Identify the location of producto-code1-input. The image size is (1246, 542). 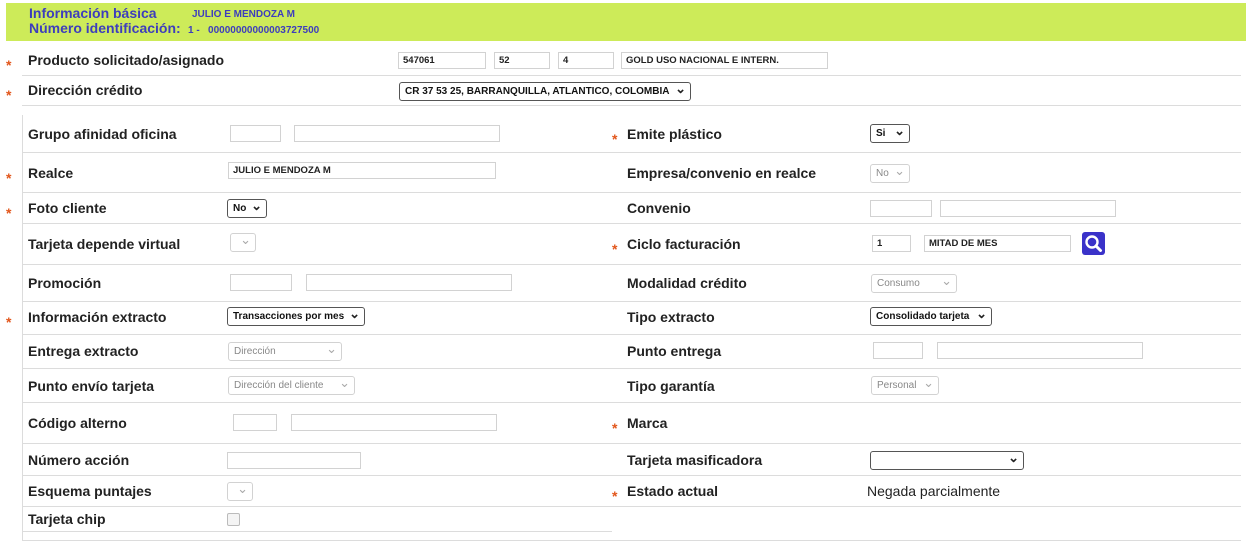
(442, 60).